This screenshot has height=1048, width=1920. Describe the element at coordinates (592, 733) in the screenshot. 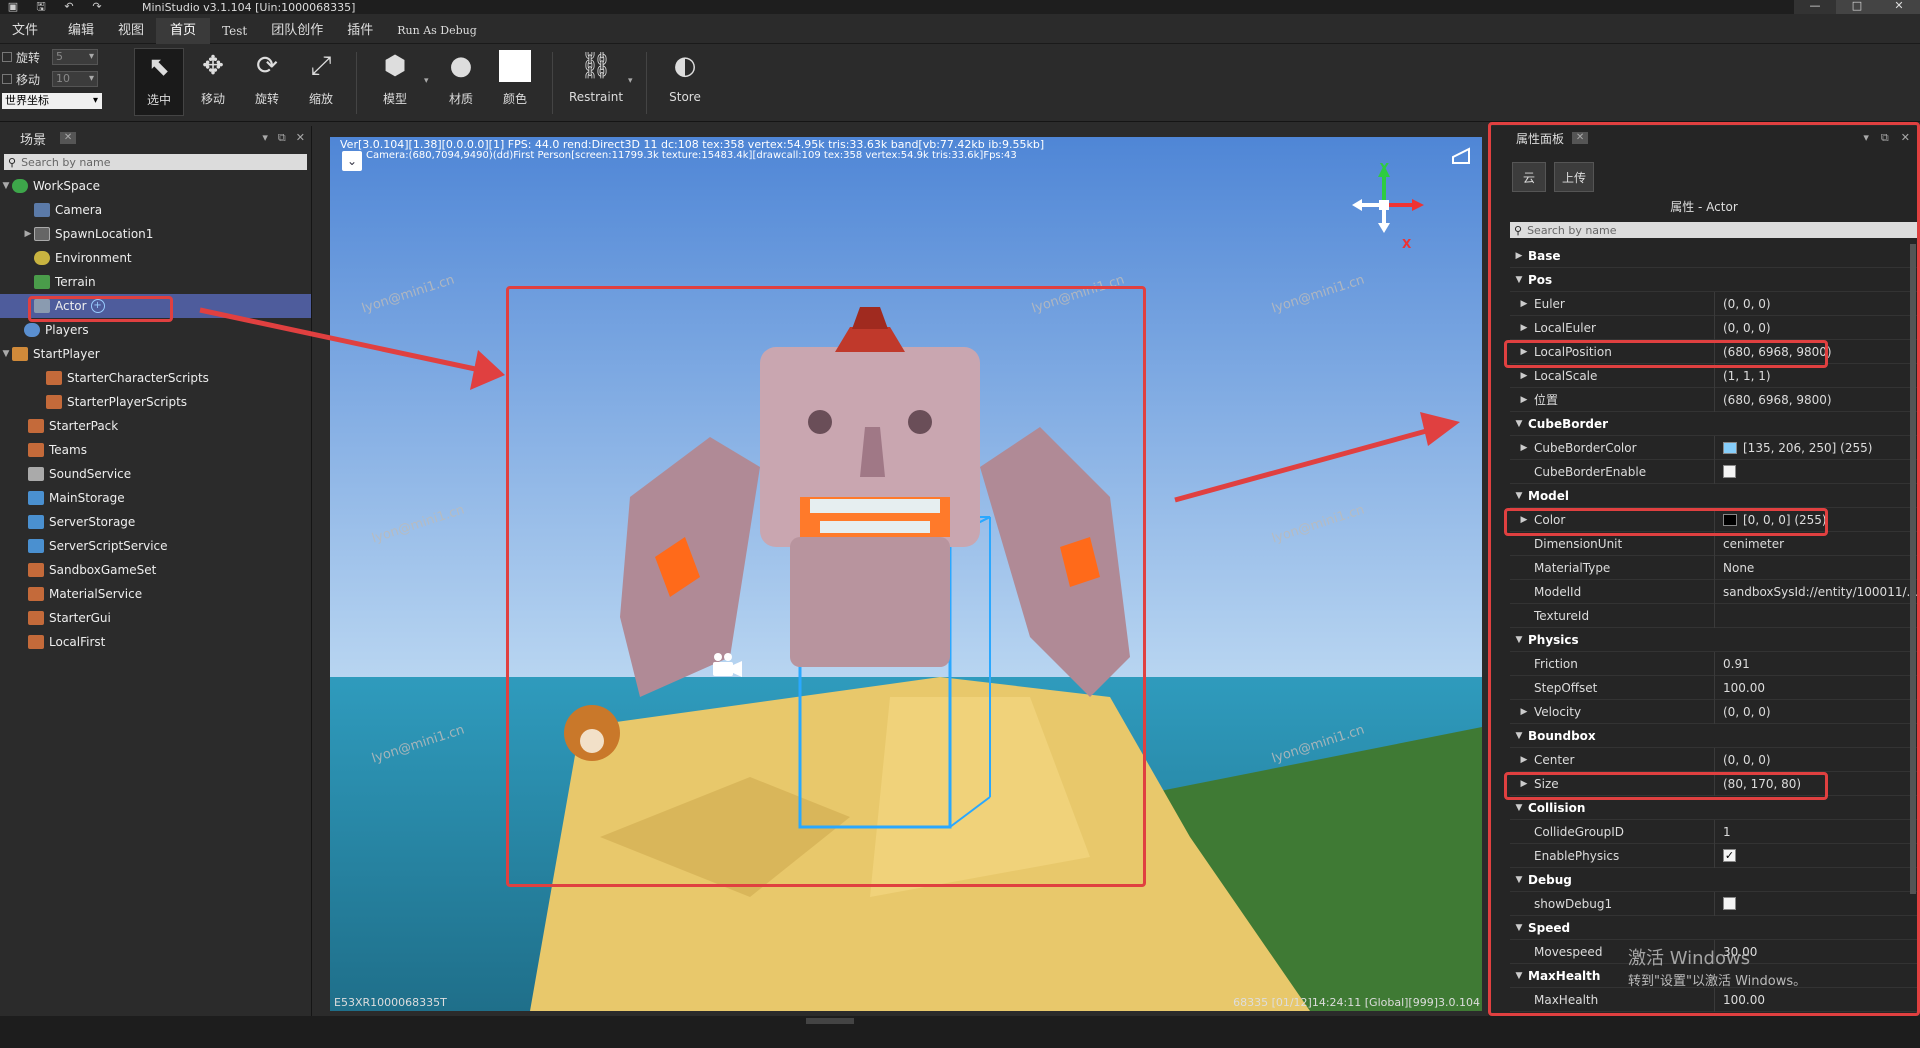

I see `small-character` at that location.